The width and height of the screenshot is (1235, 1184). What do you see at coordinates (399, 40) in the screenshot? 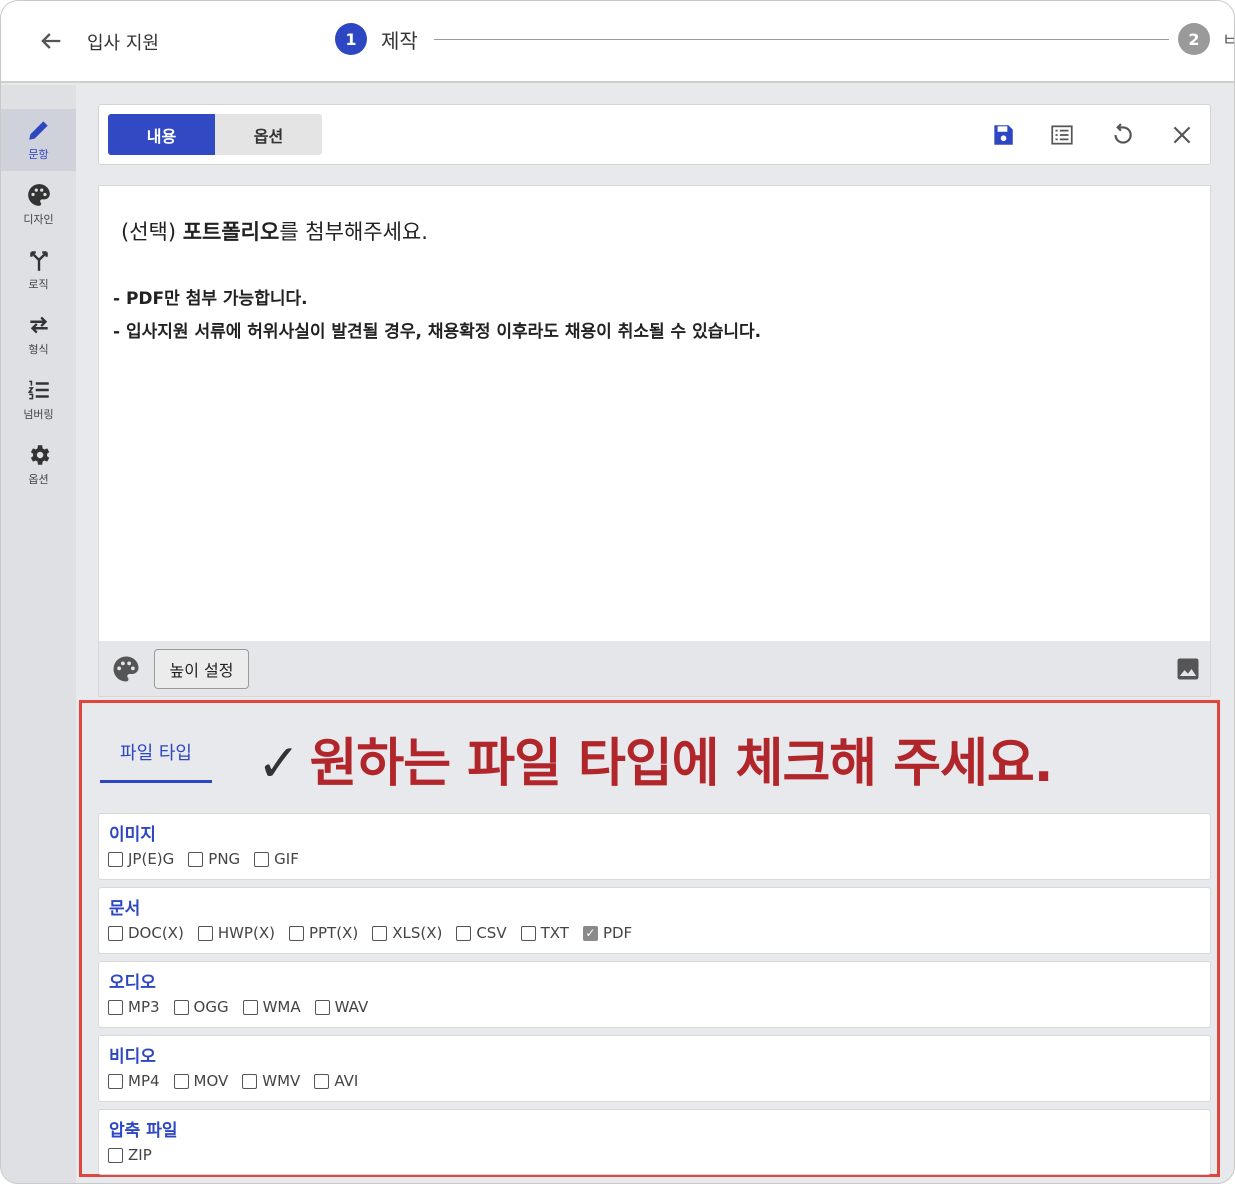
I see `step-1-label: 제작` at bounding box center [399, 40].